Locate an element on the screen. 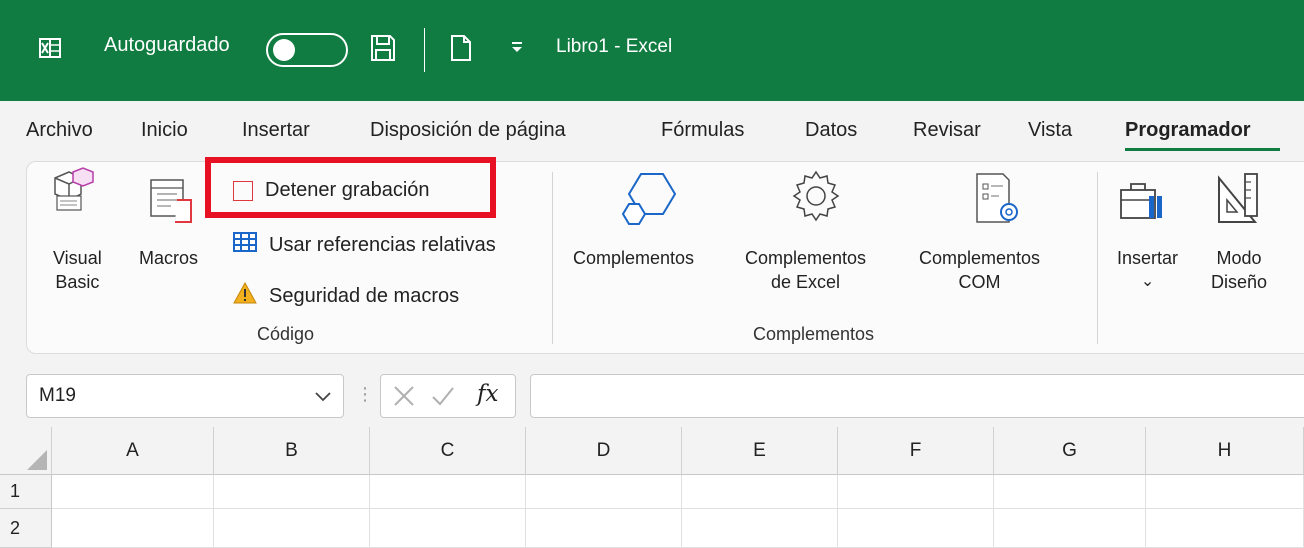  group-label-complementos: Complementos is located at coordinates (814, 334).